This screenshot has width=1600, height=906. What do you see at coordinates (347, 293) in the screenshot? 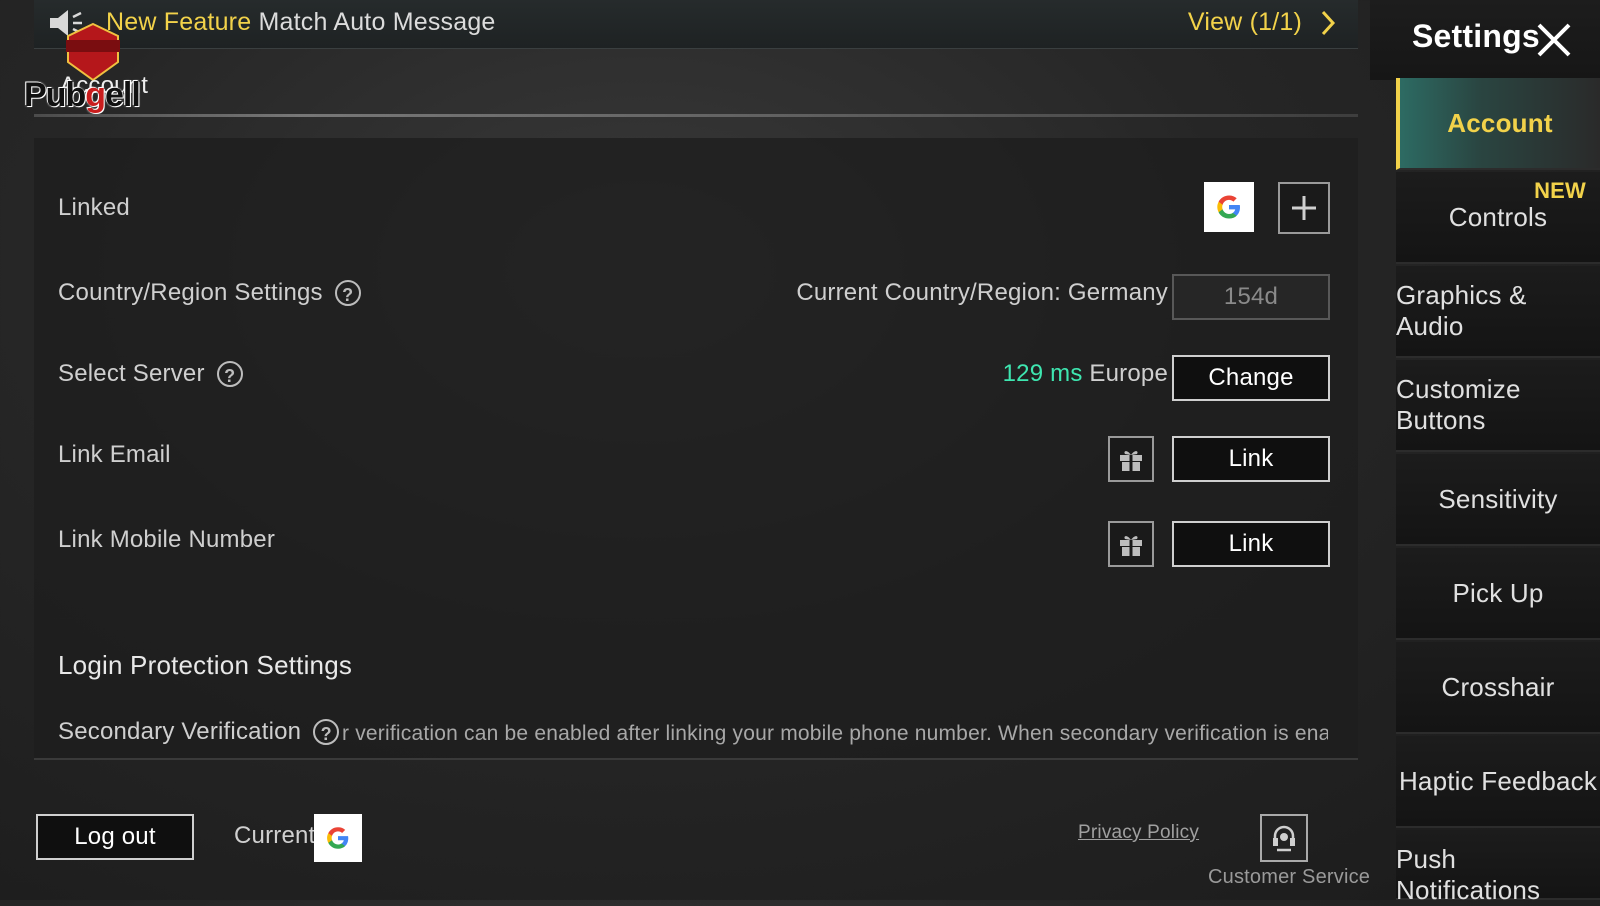
I see `country-help-icon: ?` at bounding box center [347, 293].